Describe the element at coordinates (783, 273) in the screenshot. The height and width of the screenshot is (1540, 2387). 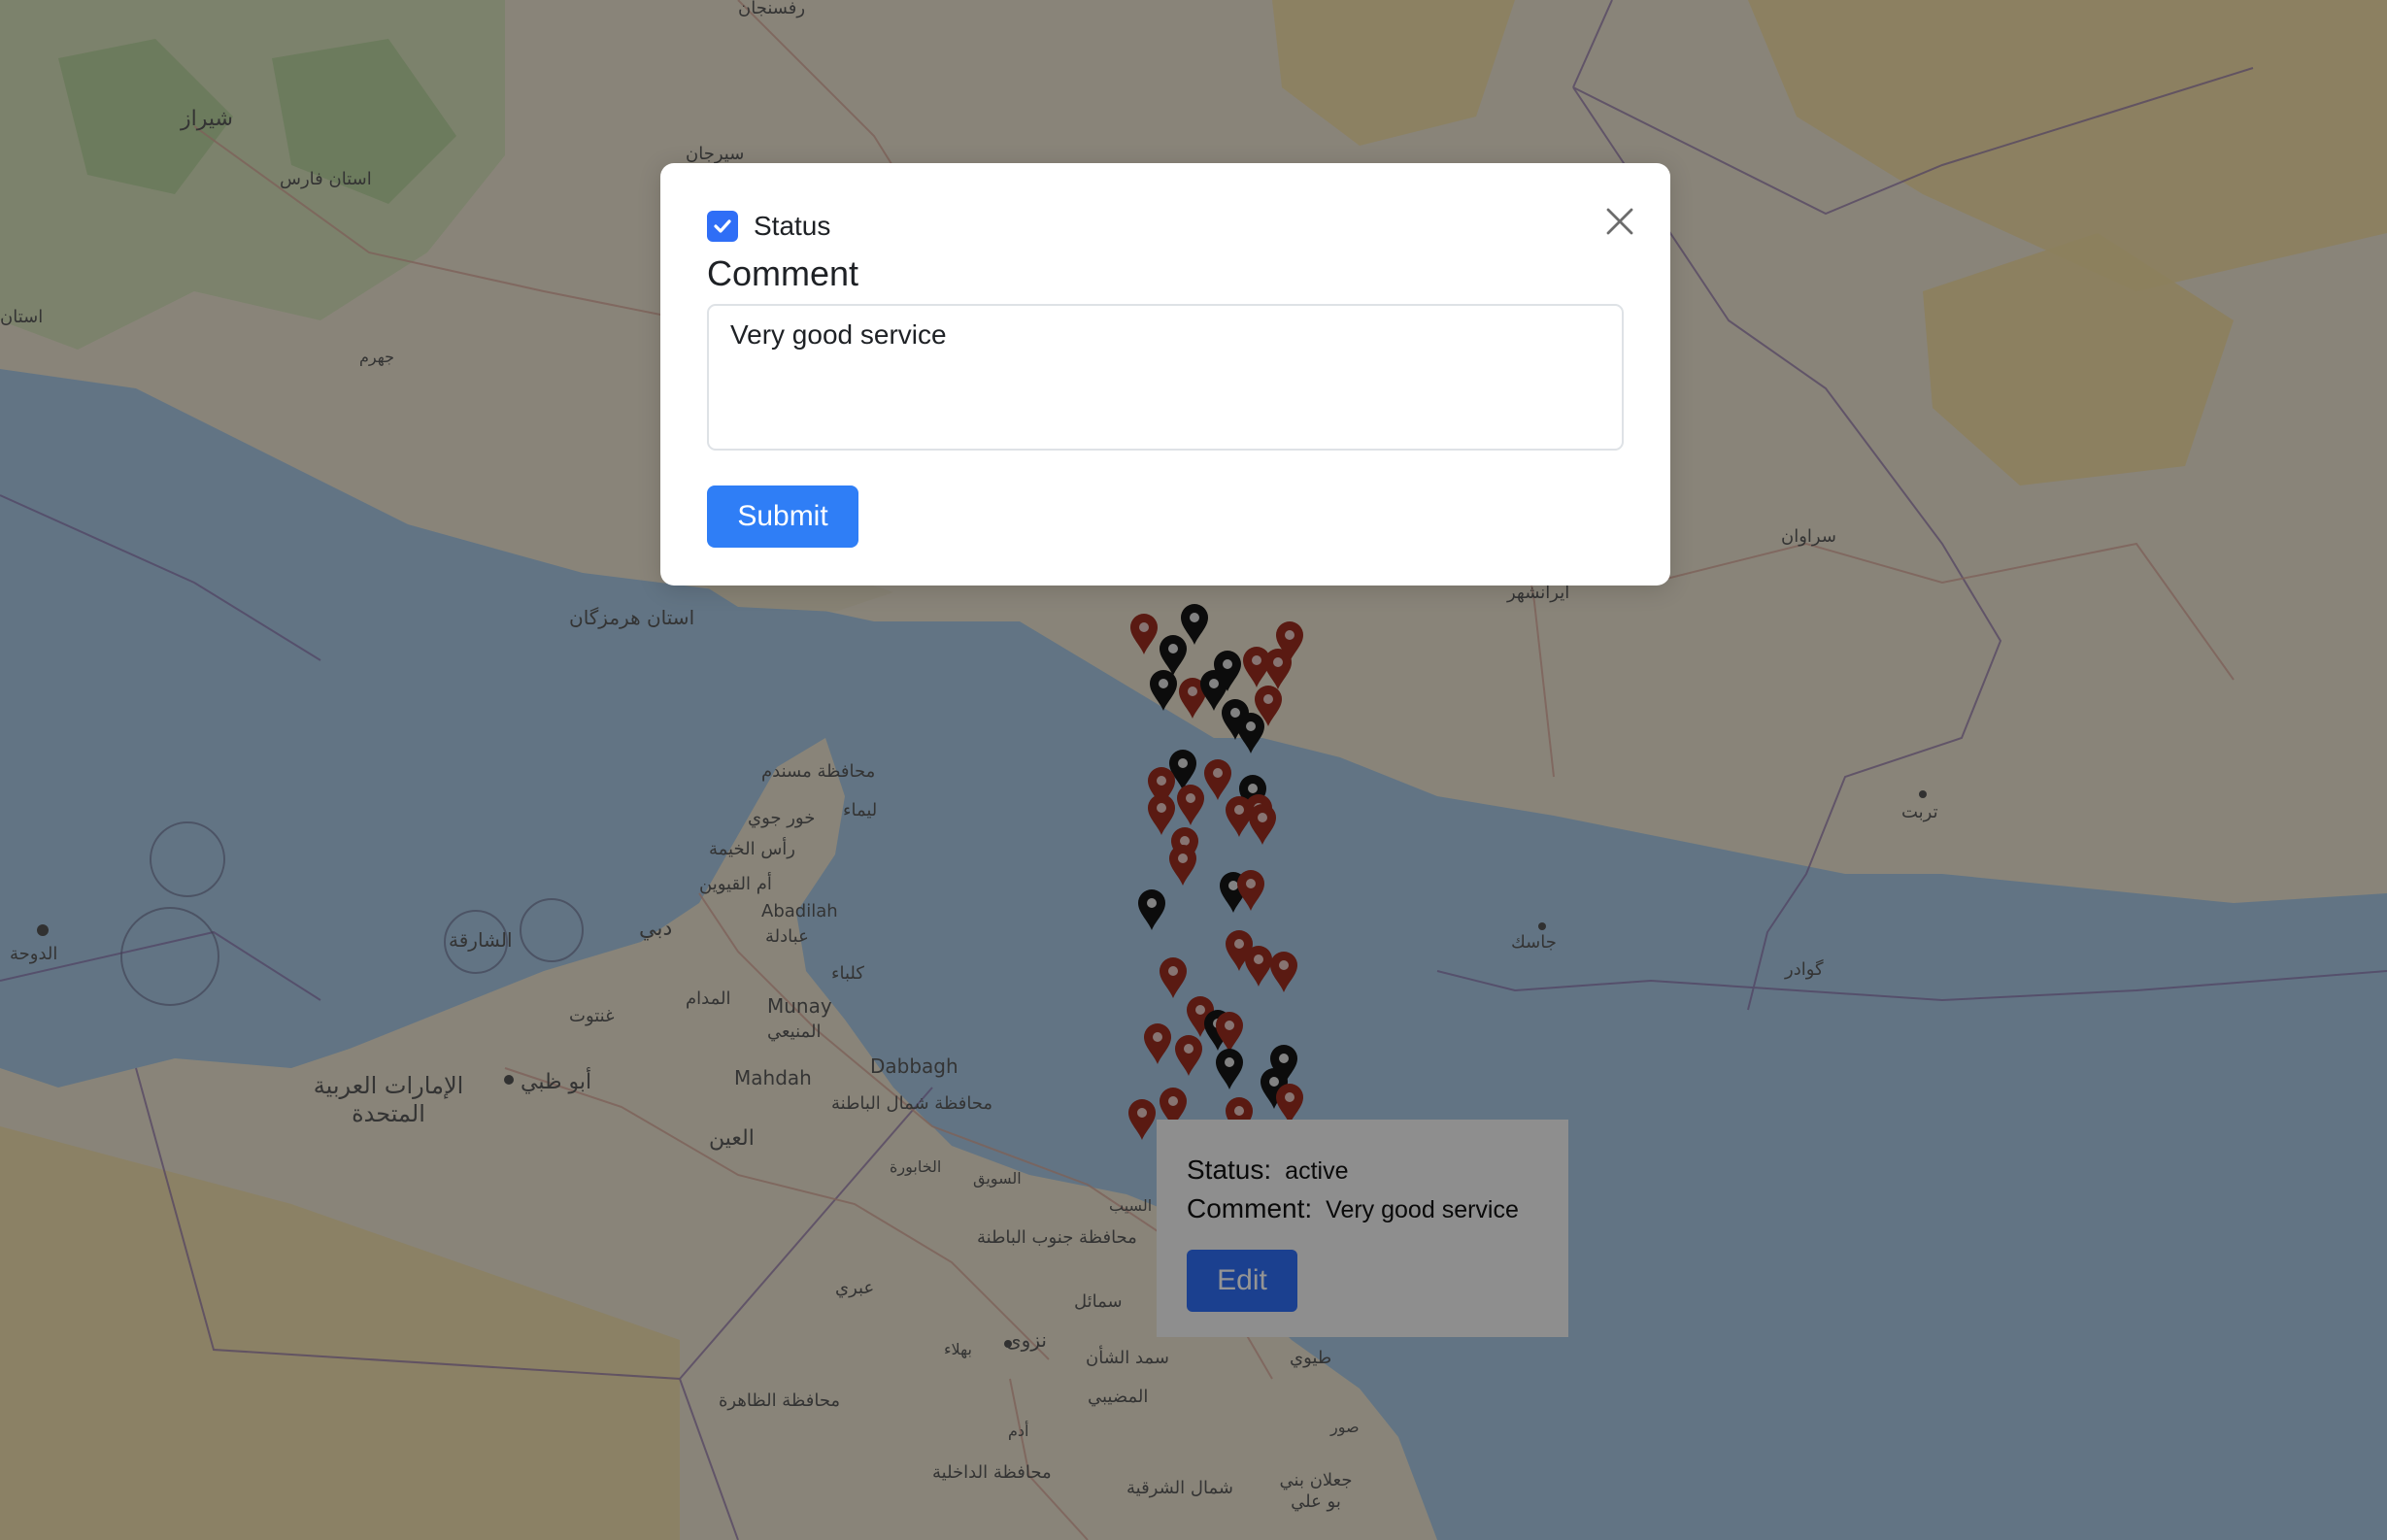
I see `comment-label: Comment` at that location.